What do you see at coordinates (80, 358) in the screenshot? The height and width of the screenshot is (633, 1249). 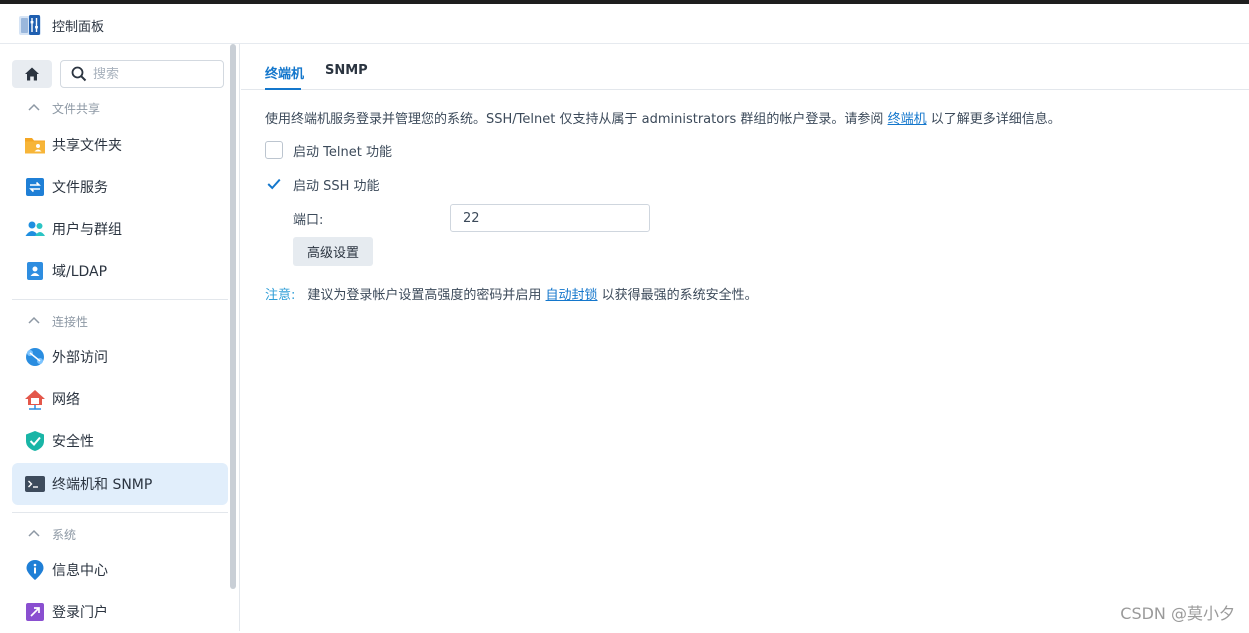 I see `sidebar-item-label: 外部访问` at bounding box center [80, 358].